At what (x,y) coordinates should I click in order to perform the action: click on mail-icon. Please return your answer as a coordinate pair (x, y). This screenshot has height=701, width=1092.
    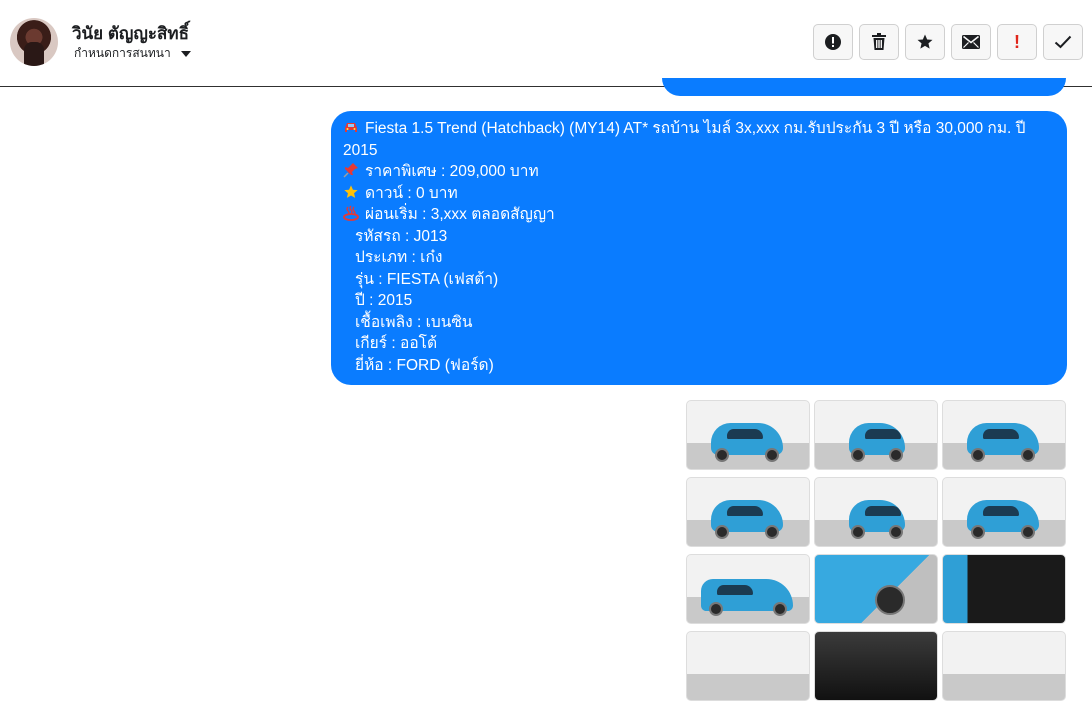
    Looking at the image, I should click on (971, 42).